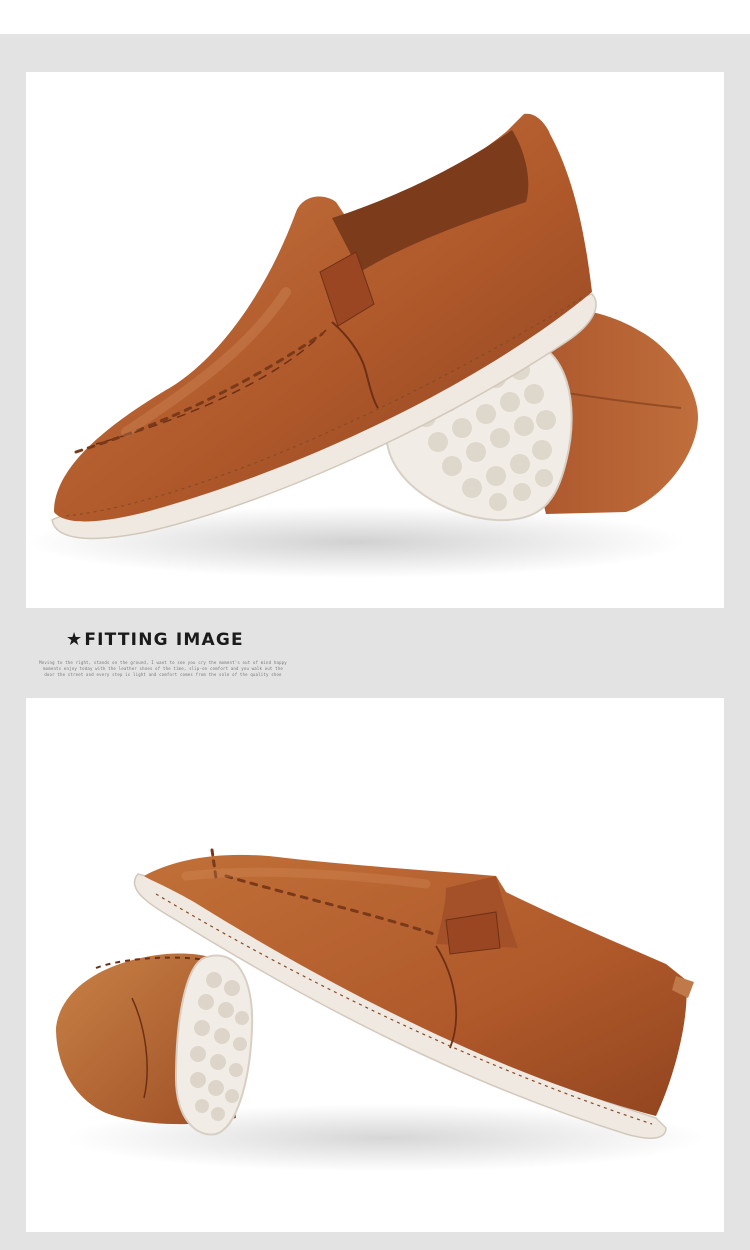 The height and width of the screenshot is (1250, 750). I want to click on top-band, so click(375, 17).